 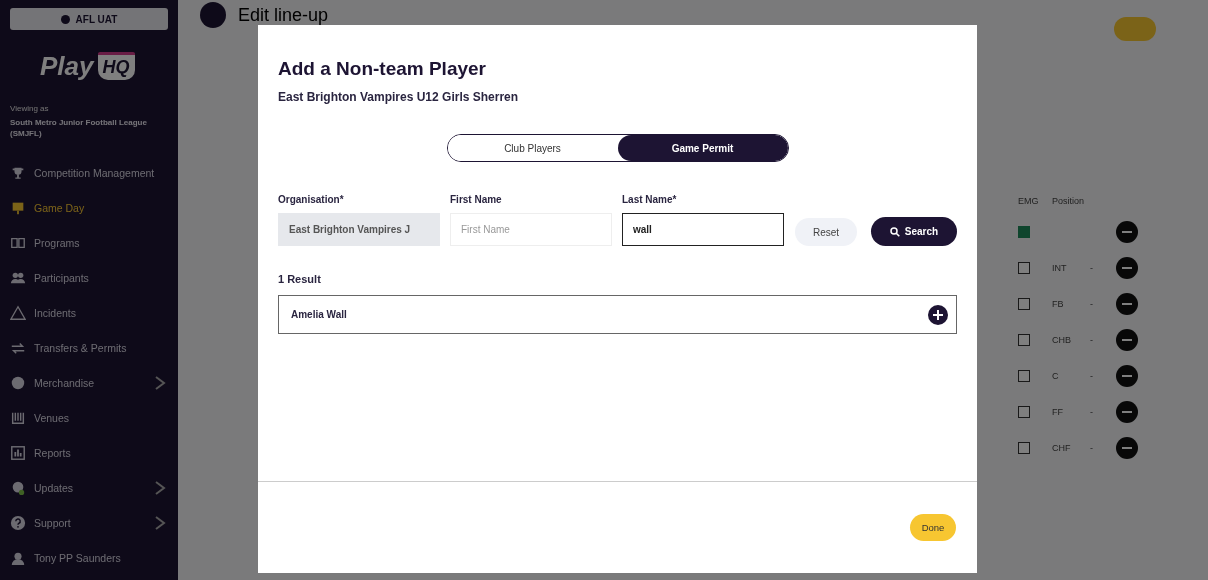 What do you see at coordinates (30, 108) in the screenshot?
I see `viewing-label: Viewing as` at bounding box center [30, 108].